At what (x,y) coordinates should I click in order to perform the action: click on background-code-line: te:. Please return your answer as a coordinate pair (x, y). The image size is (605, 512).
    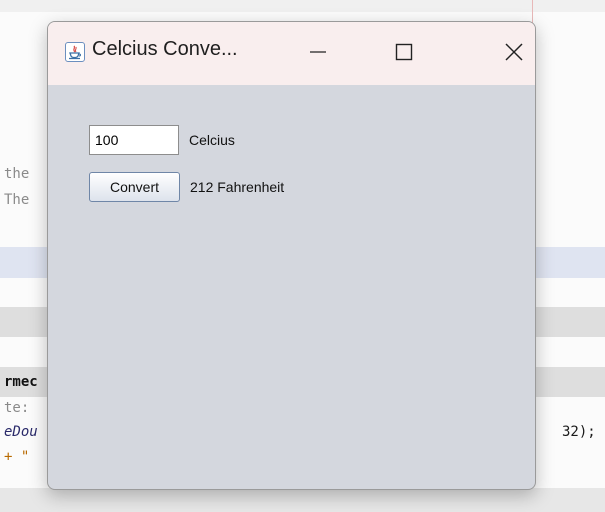
    Looking at the image, I should click on (17, 408).